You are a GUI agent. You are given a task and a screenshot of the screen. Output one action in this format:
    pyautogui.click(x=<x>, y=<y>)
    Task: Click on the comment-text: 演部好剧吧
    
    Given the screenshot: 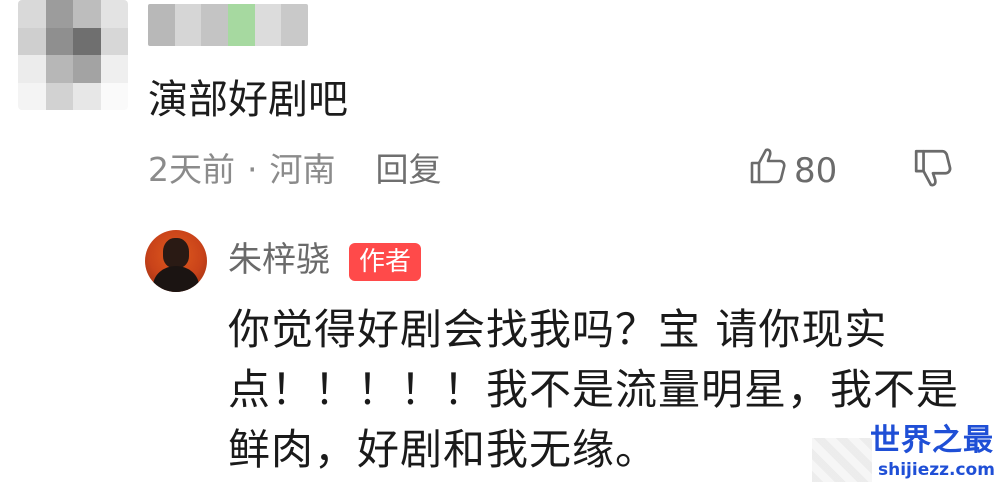 What is the action you would take?
    pyautogui.click(x=248, y=100)
    